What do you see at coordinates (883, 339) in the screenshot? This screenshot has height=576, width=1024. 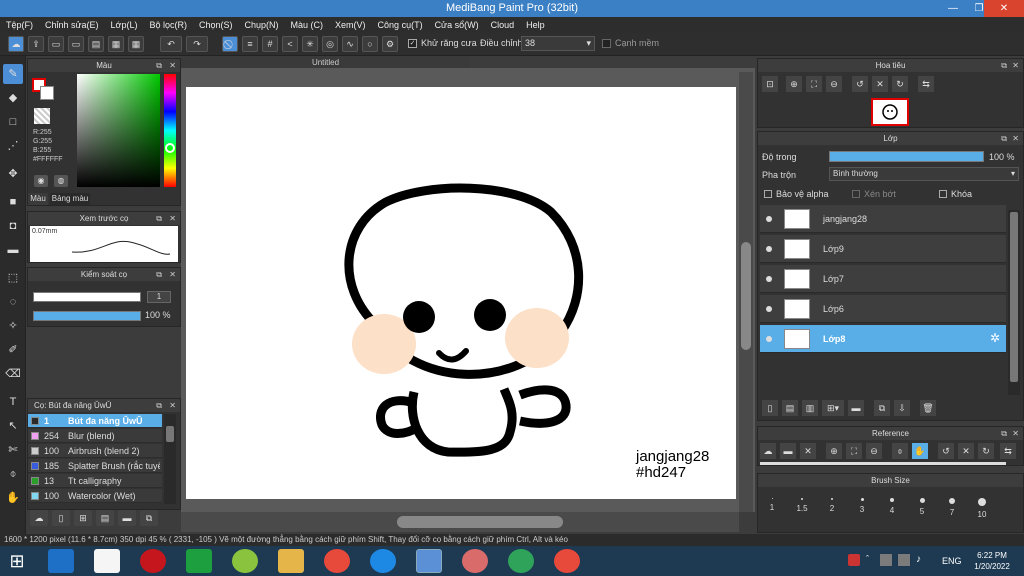 I see `layer-row-selected: Lớp8 ✲` at bounding box center [883, 339].